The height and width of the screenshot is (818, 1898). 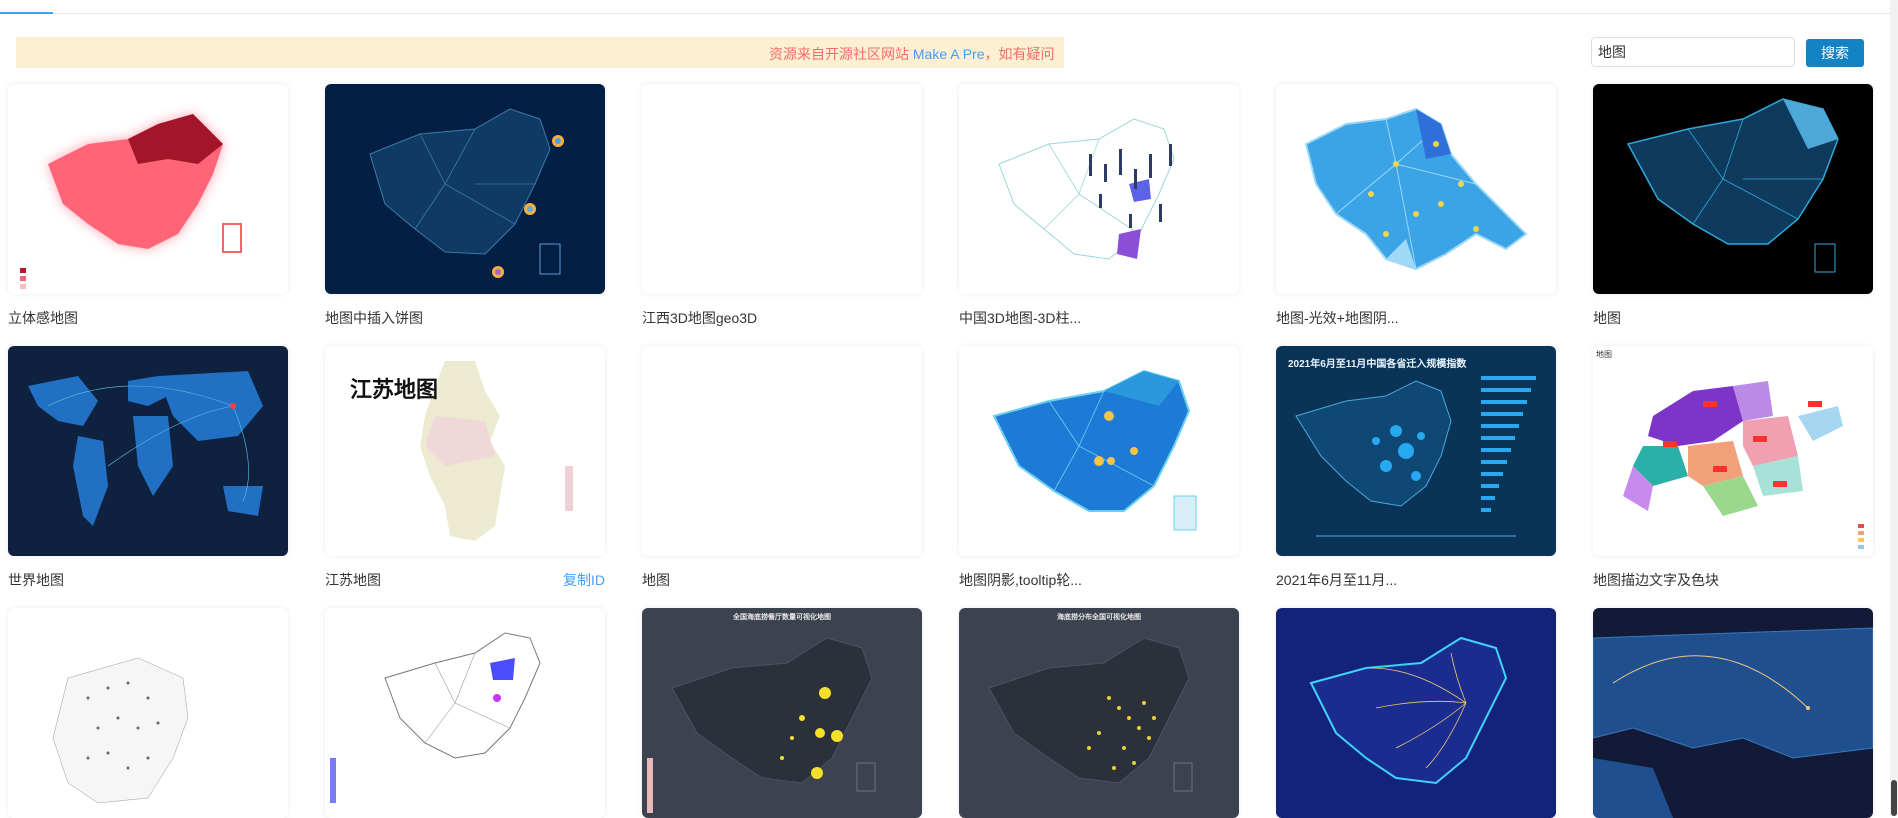 What do you see at coordinates (782, 617) in the screenshot?
I see `thumbnail-overlay-title: 全国海底捞餐厅数量可视化地图` at bounding box center [782, 617].